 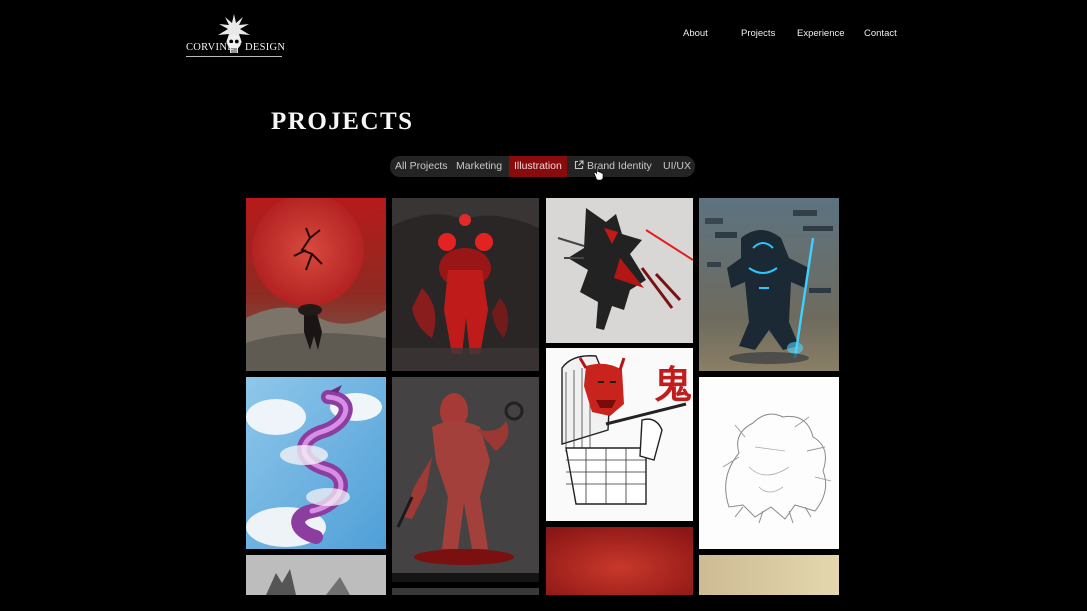 What do you see at coordinates (821, 33) in the screenshot?
I see `nav-experience: Experience` at bounding box center [821, 33].